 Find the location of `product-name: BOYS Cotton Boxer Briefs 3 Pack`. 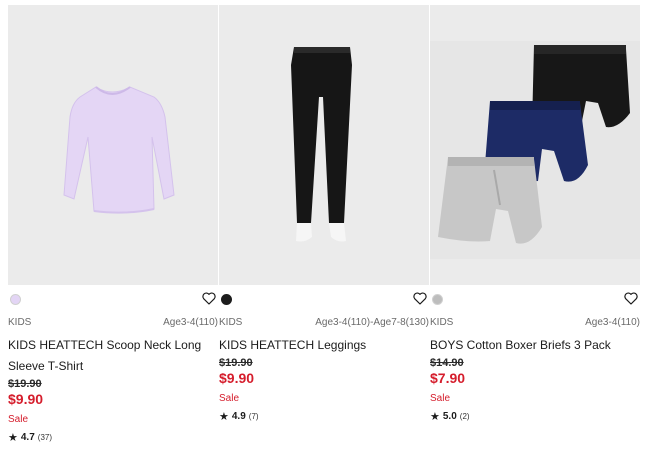

product-name: BOYS Cotton Boxer Briefs 3 Pack is located at coordinates (535, 345).